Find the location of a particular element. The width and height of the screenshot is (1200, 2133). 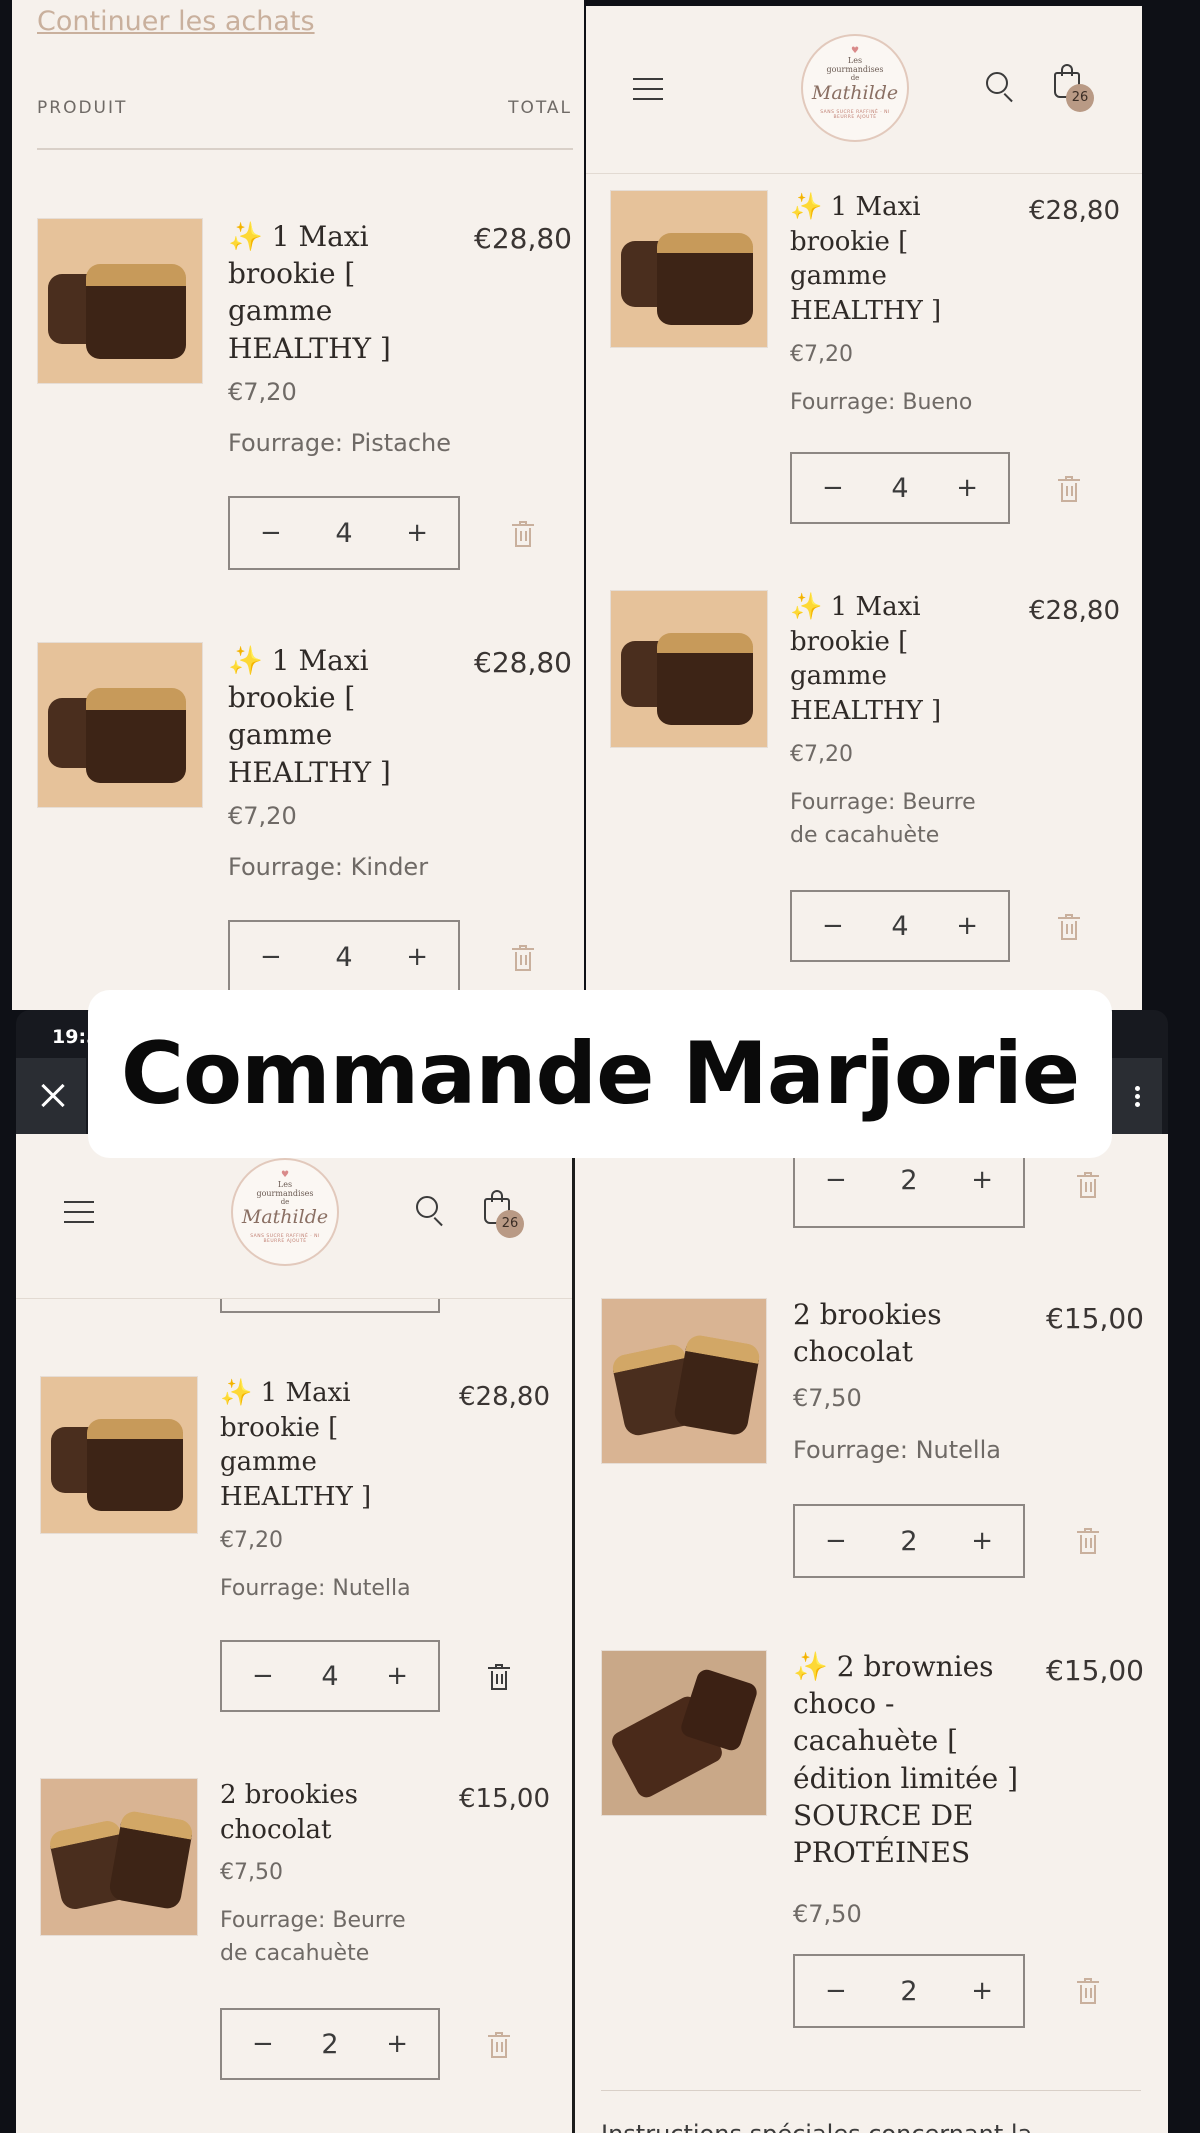

divider is located at coordinates (871, 2090).